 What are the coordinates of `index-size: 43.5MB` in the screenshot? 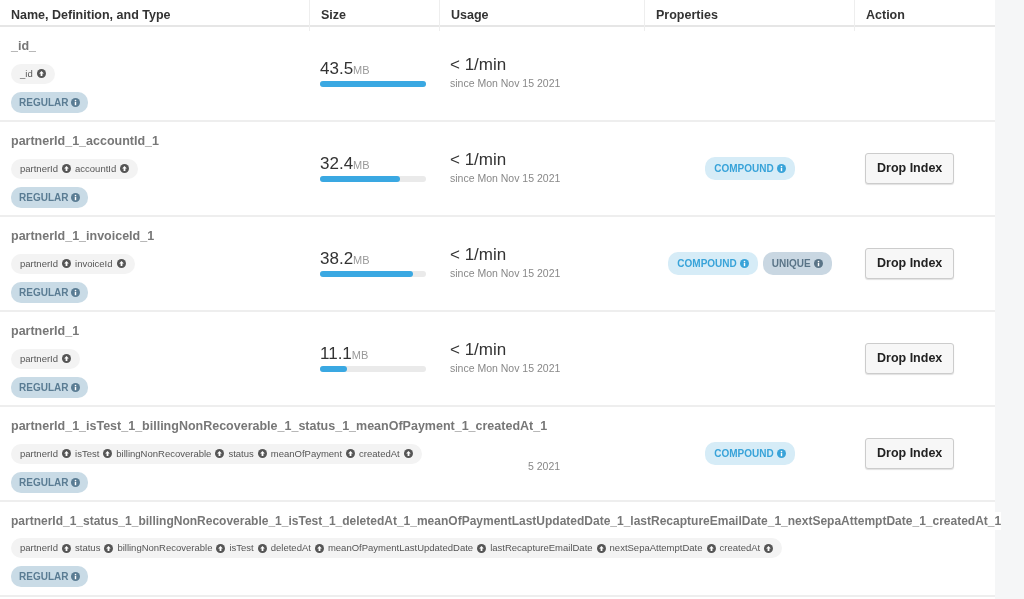 It's located at (345, 68).